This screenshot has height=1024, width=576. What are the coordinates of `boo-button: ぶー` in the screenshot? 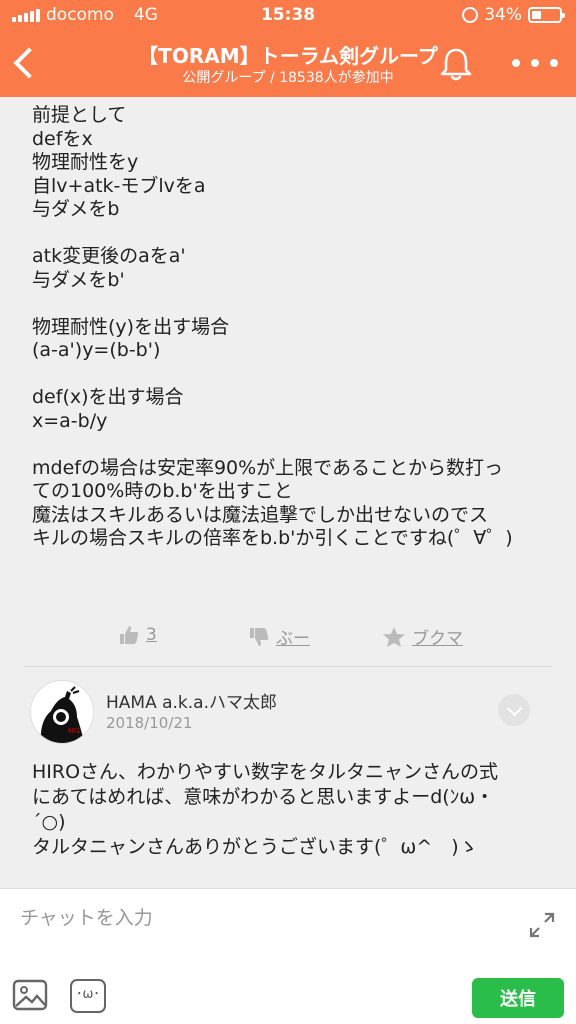 It's located at (279, 636).